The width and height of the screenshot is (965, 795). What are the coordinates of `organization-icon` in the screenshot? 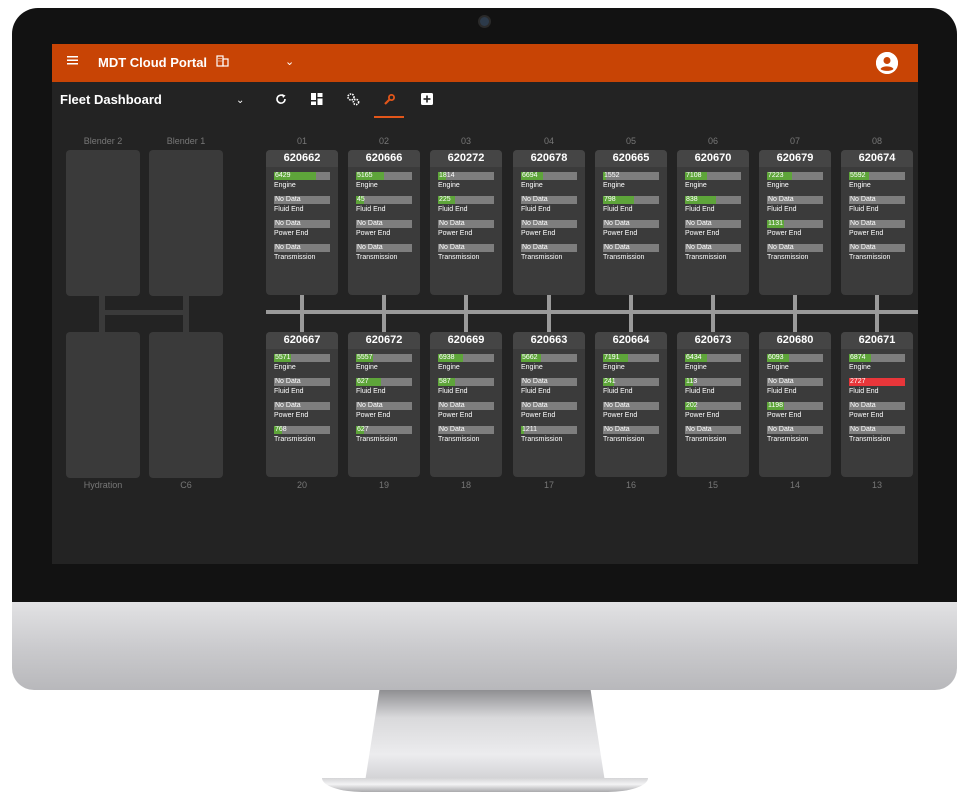 It's located at (223, 62).